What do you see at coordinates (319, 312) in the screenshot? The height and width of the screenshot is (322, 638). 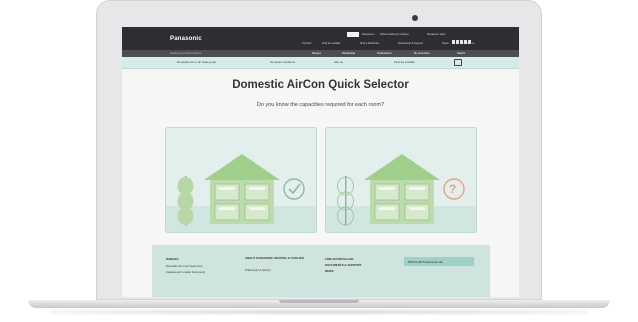 I see `laptop-shadow` at bounding box center [319, 312].